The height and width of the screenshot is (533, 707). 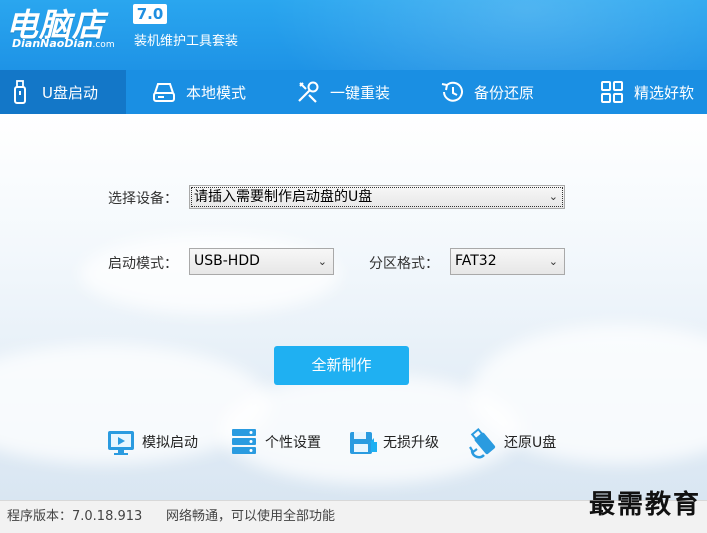 I want to click on watermark: 最需教育, so click(x=644, y=505).